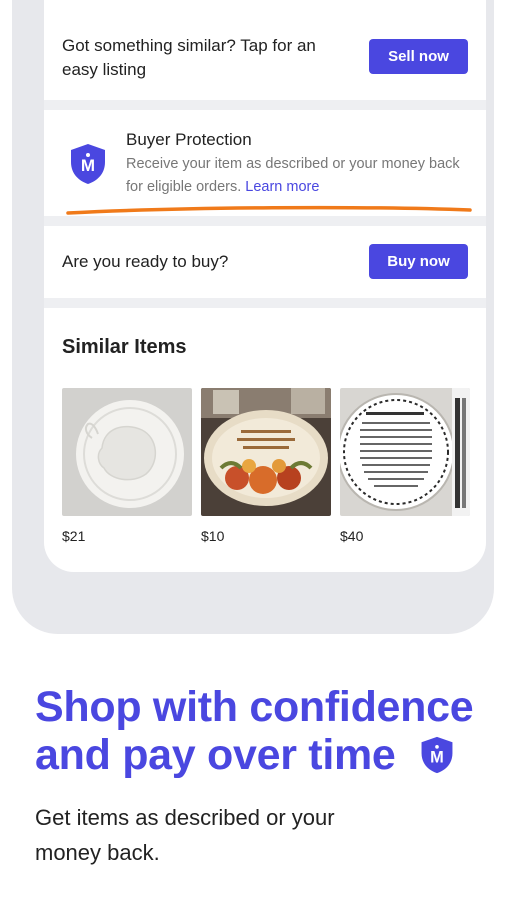 Image resolution: width=506 pixels, height=900 pixels. I want to click on turkey-plate-image, so click(127, 452).